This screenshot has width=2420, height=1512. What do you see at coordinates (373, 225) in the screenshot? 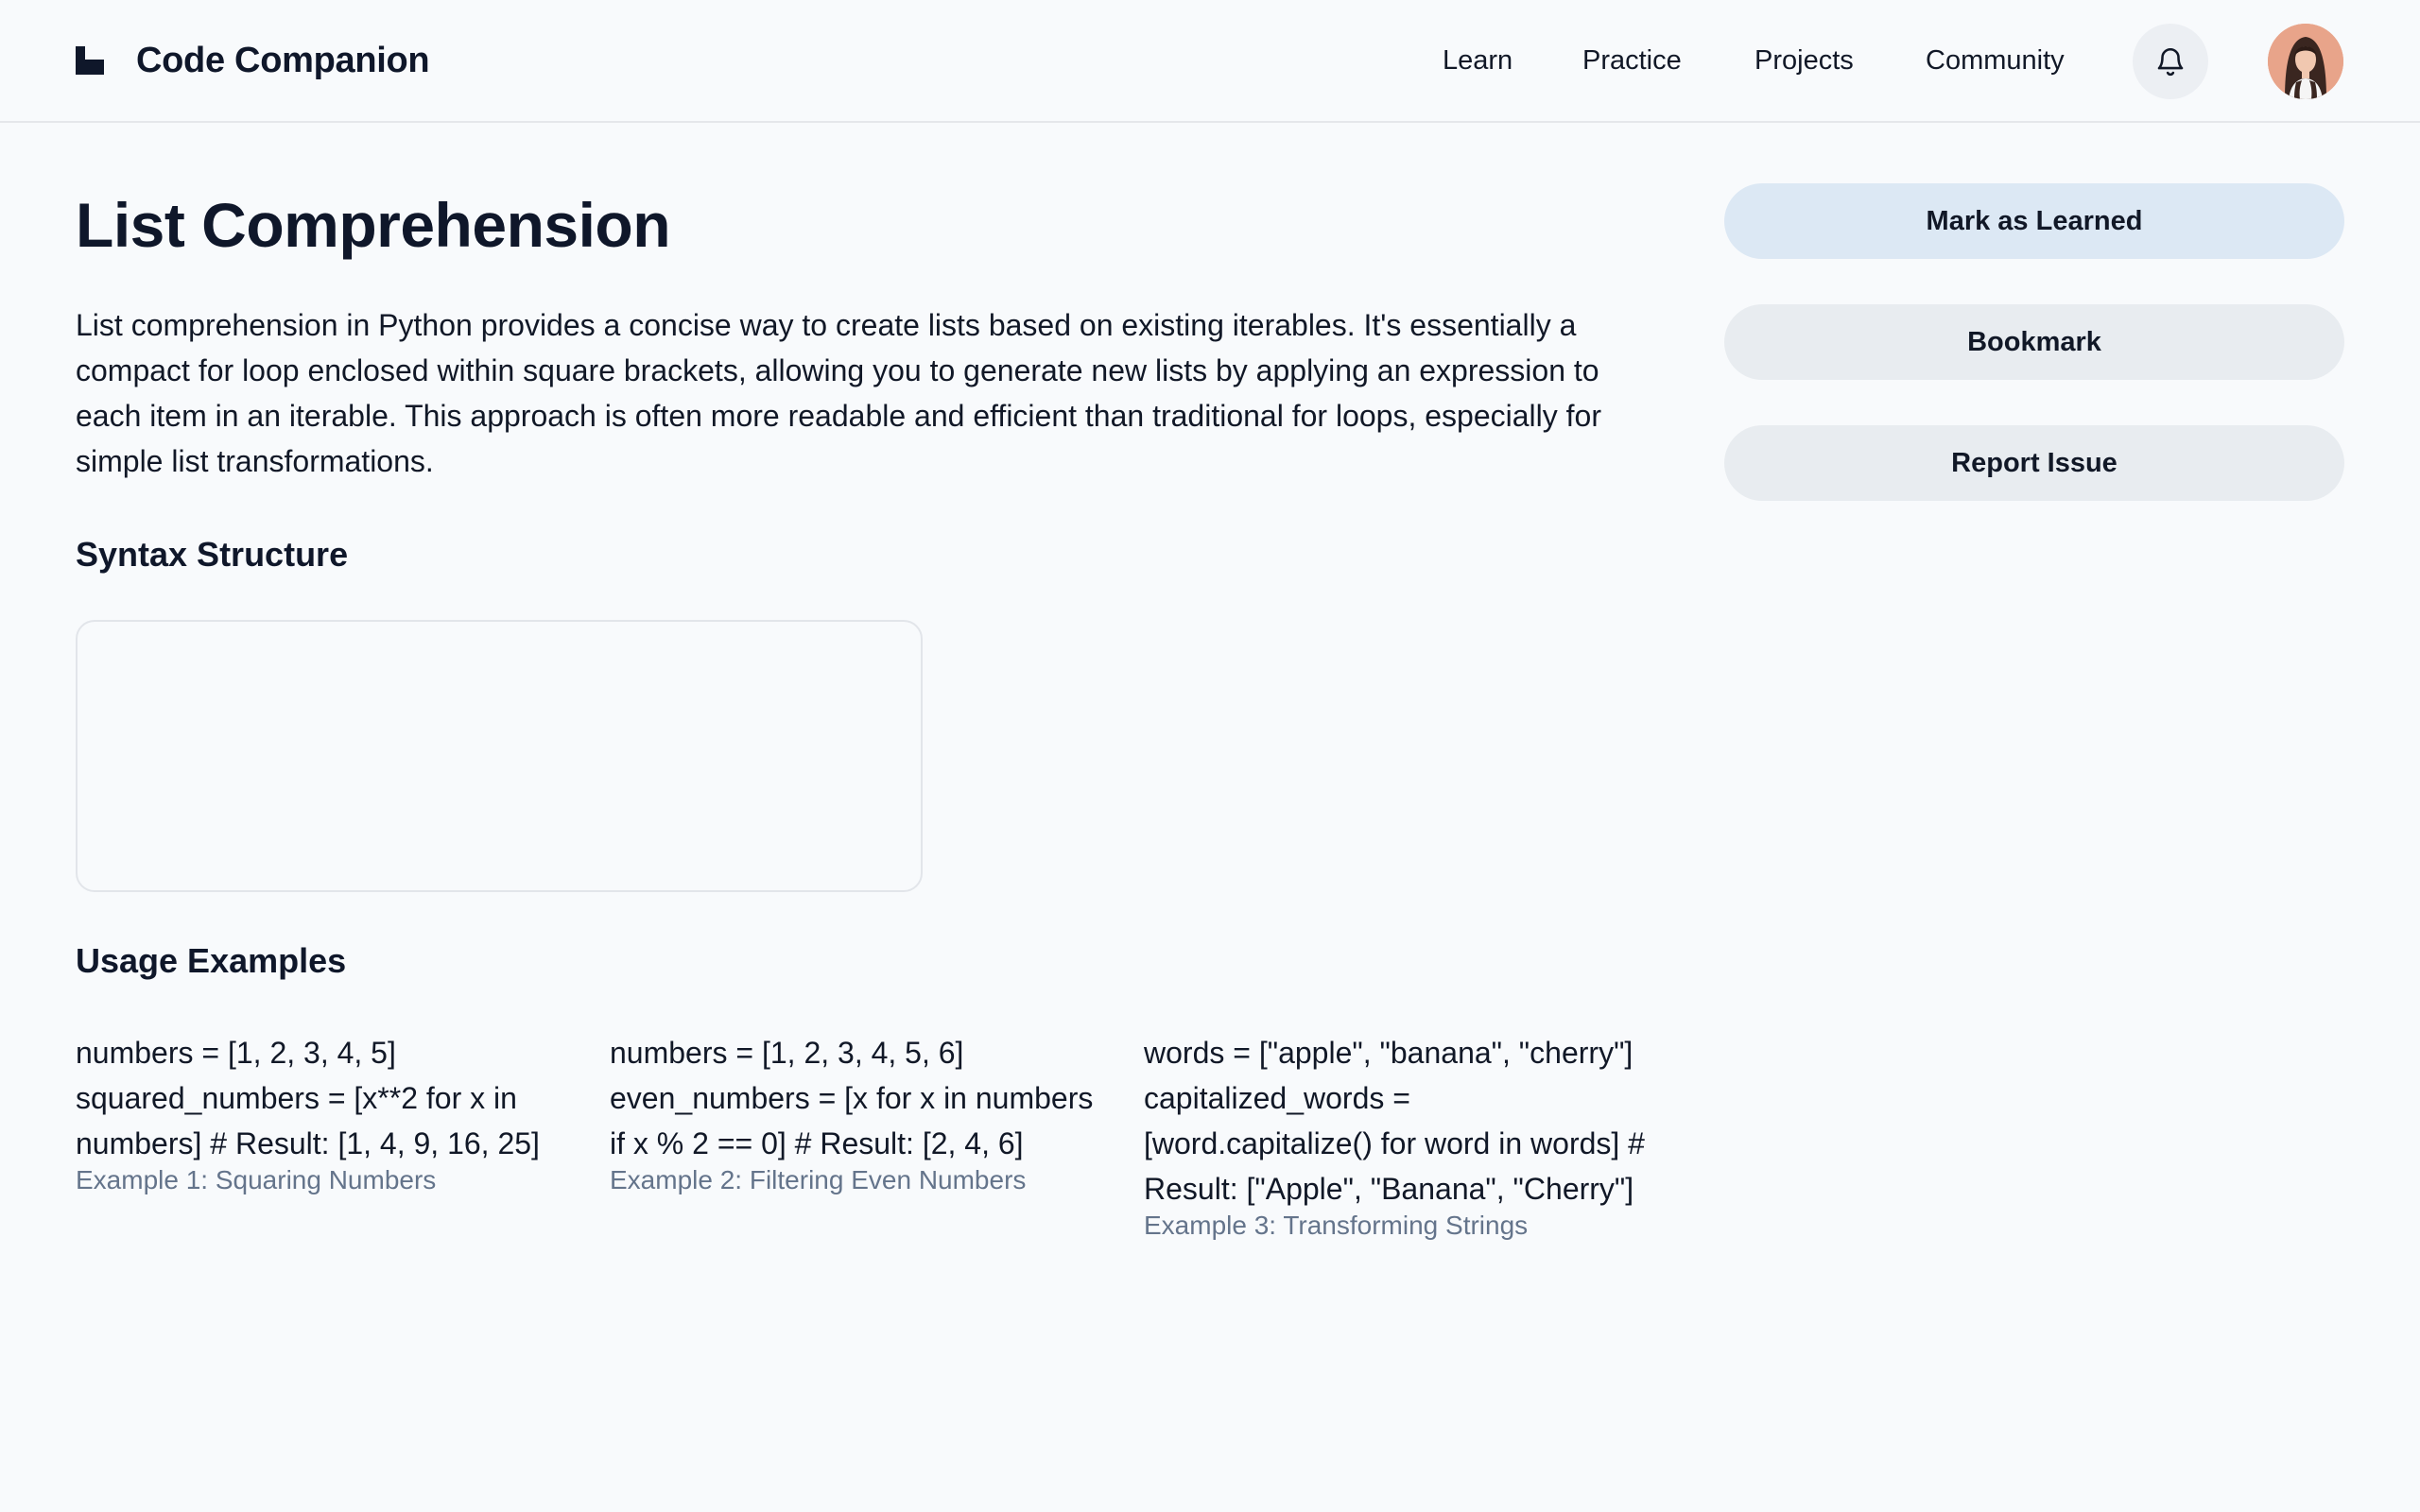
I see `page-title: List Comprehension` at bounding box center [373, 225].